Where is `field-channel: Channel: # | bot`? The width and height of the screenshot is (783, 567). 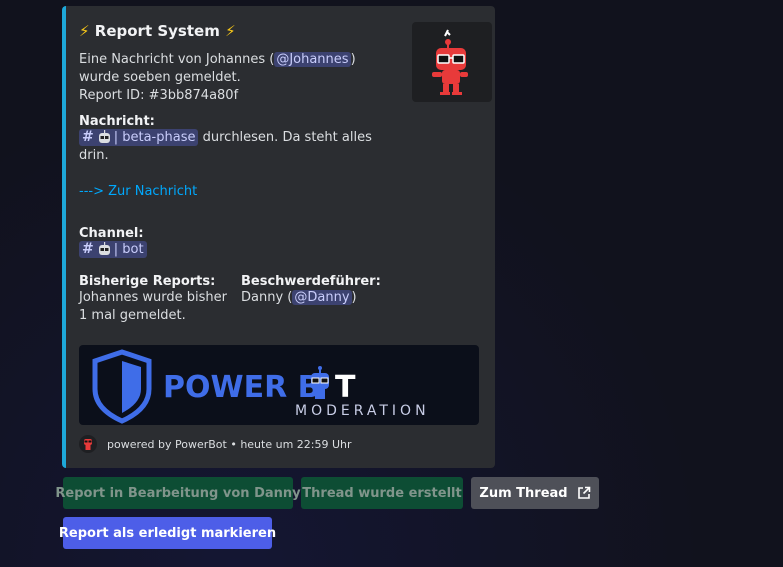
field-channel: Channel: # | bot is located at coordinates (239, 242).